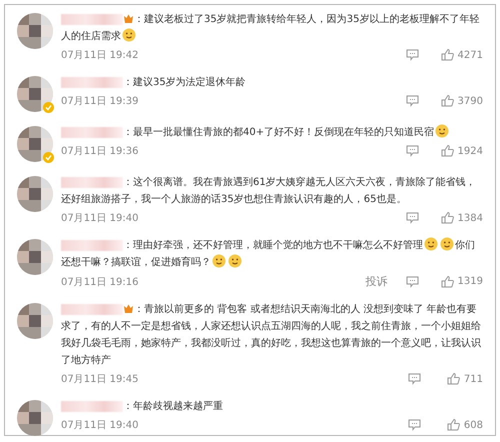  What do you see at coordinates (269, 191) in the screenshot?
I see `comment-text: ：这个很离谱。我在青旅遇到61岁大姨穿越无人区六天六夜，青旅除了能省钱，还好组旅游搭子，我一个人旅游的话35岁也想住青旅认识有趣的人，65也是。` at bounding box center [269, 191].